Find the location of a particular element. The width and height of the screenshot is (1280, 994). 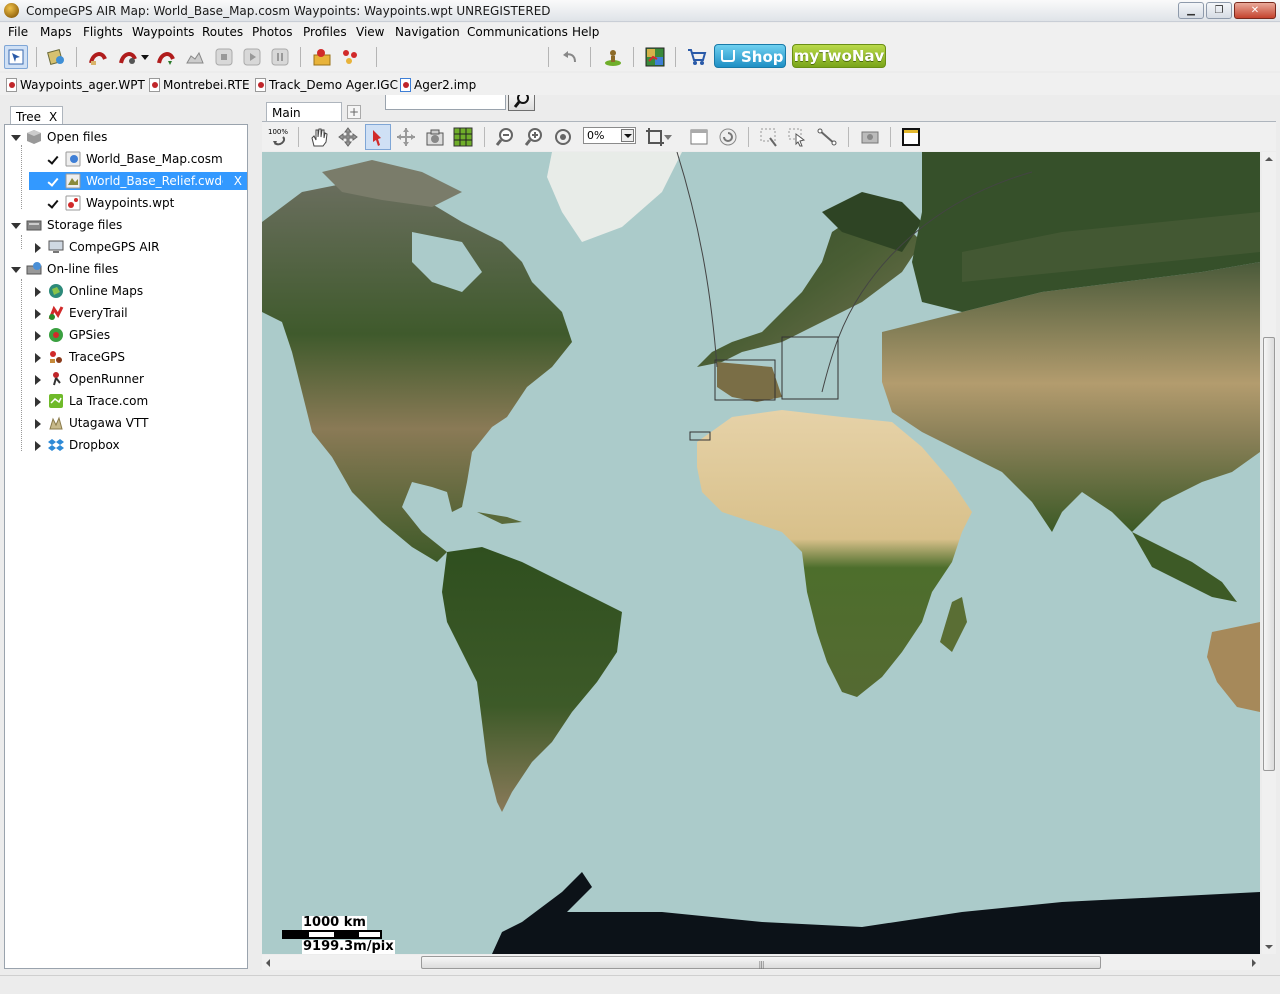

tree-item-world-base-map: World_Base_Map.cosm is located at coordinates (135, 159).